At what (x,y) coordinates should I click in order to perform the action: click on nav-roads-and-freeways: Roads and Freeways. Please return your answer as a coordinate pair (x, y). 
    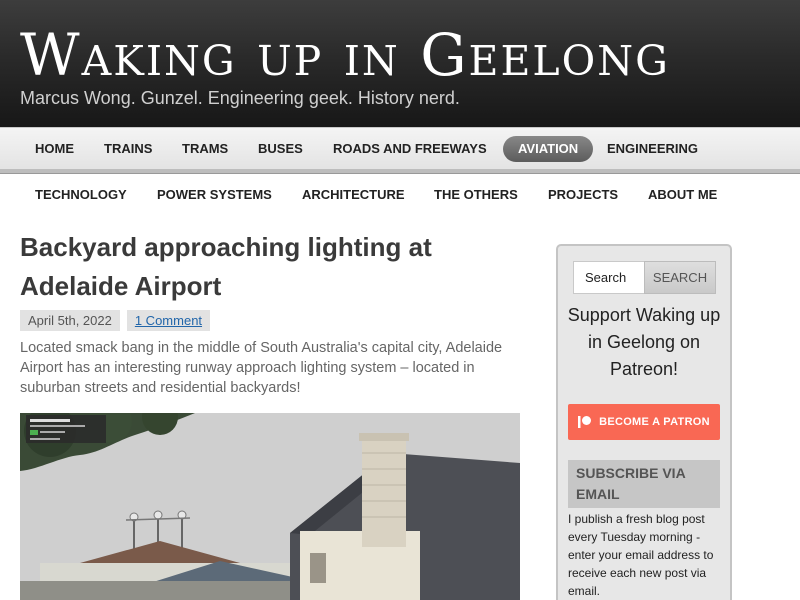
    Looking at the image, I should click on (410, 149).